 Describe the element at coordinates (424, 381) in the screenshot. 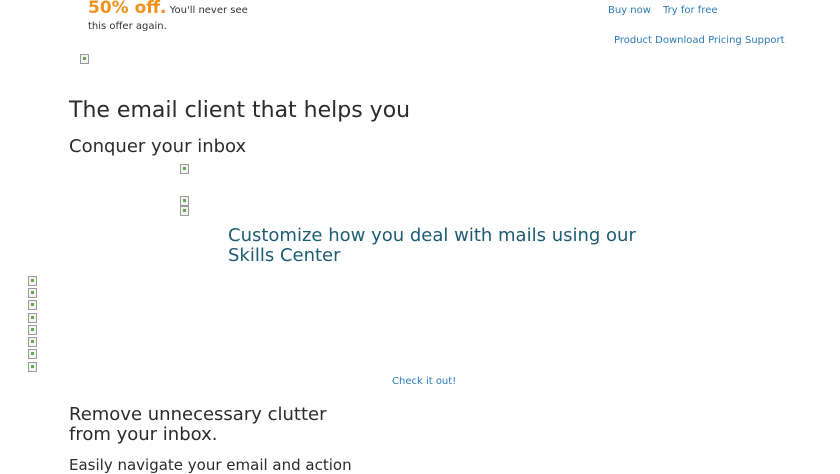

I see `check-it-out-link: Check it out!` at that location.